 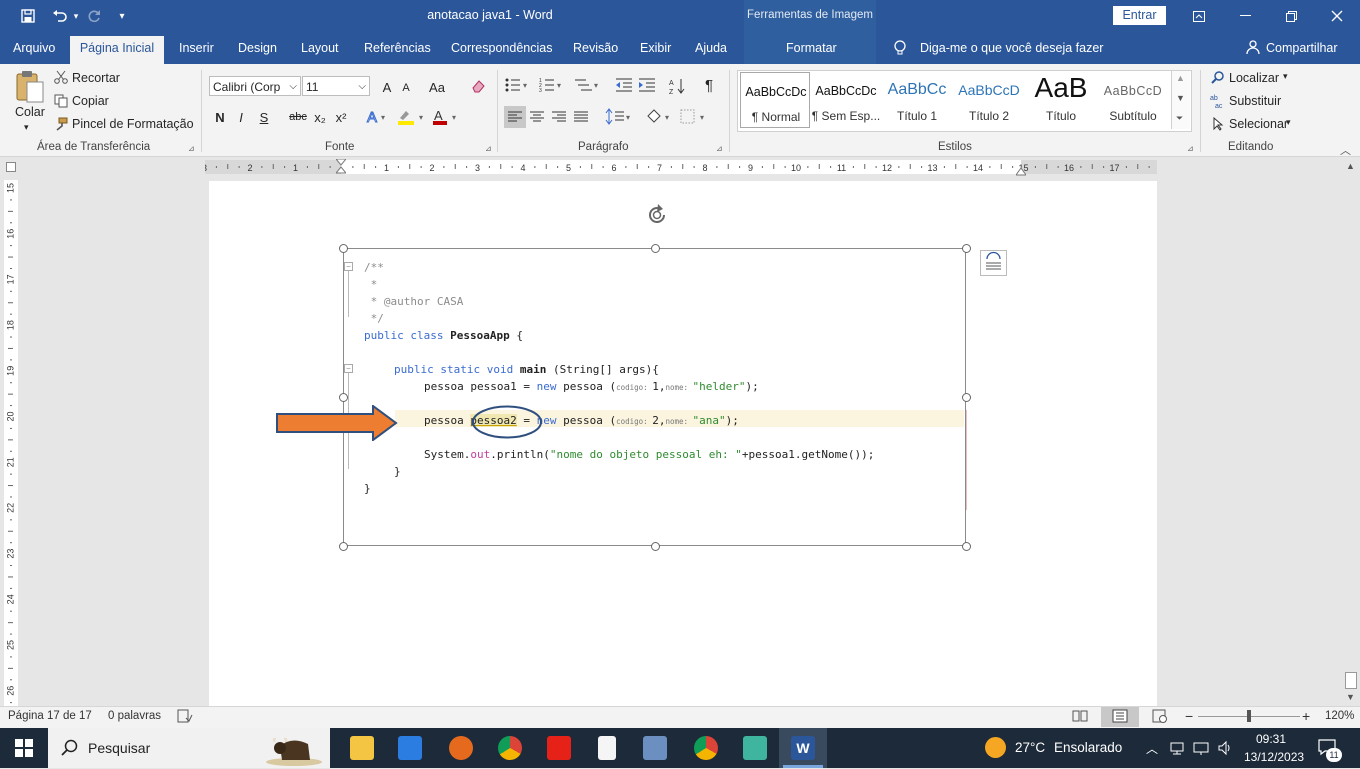 I want to click on web-layout-icon, so click(x=1160, y=717).